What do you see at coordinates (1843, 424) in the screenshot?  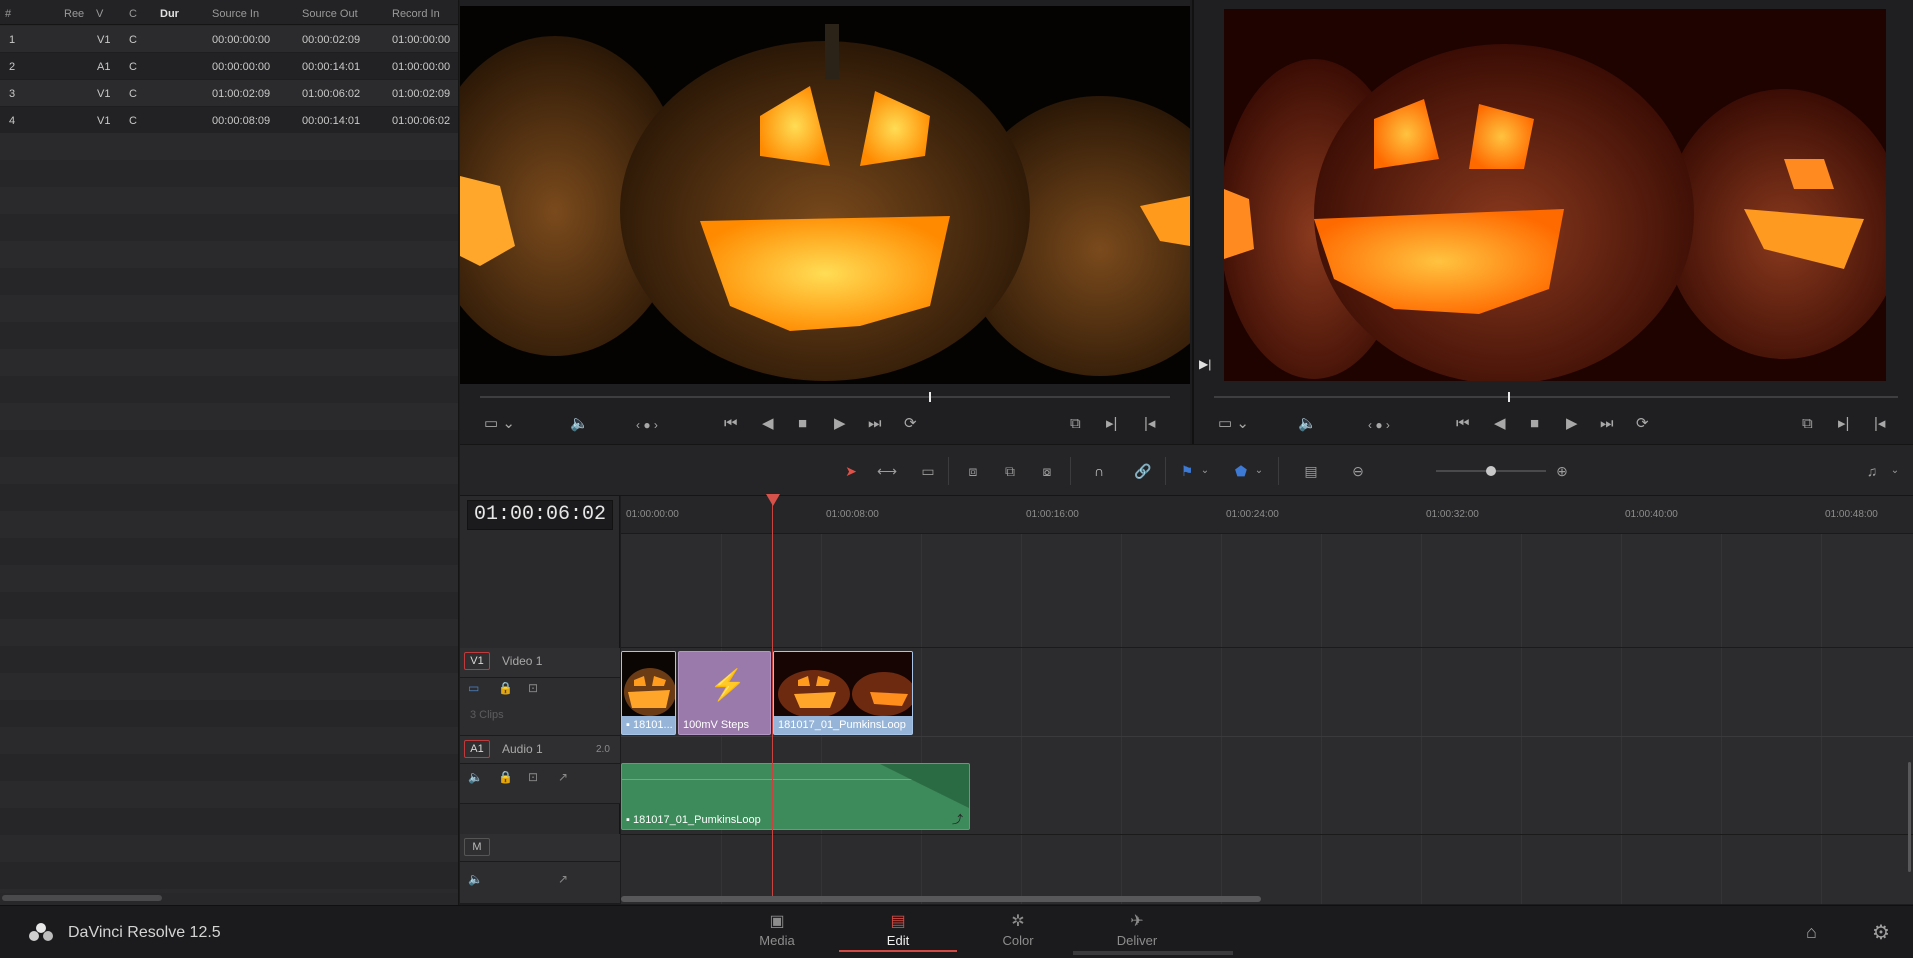 I see `timeline-mark-in-icon: ▸|` at bounding box center [1843, 424].